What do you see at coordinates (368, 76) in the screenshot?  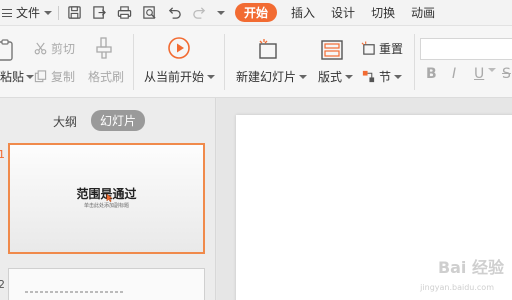 I see `section-icon` at bounding box center [368, 76].